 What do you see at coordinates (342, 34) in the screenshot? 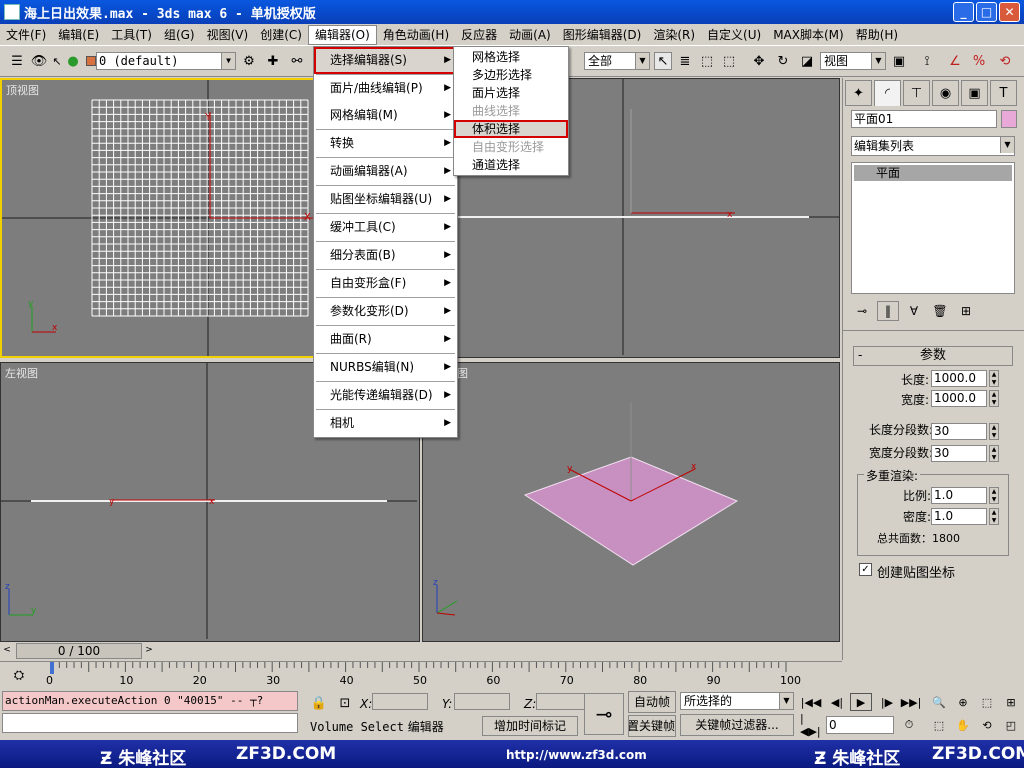
I see `menu-item: 编辑器(O)` at bounding box center [342, 34].